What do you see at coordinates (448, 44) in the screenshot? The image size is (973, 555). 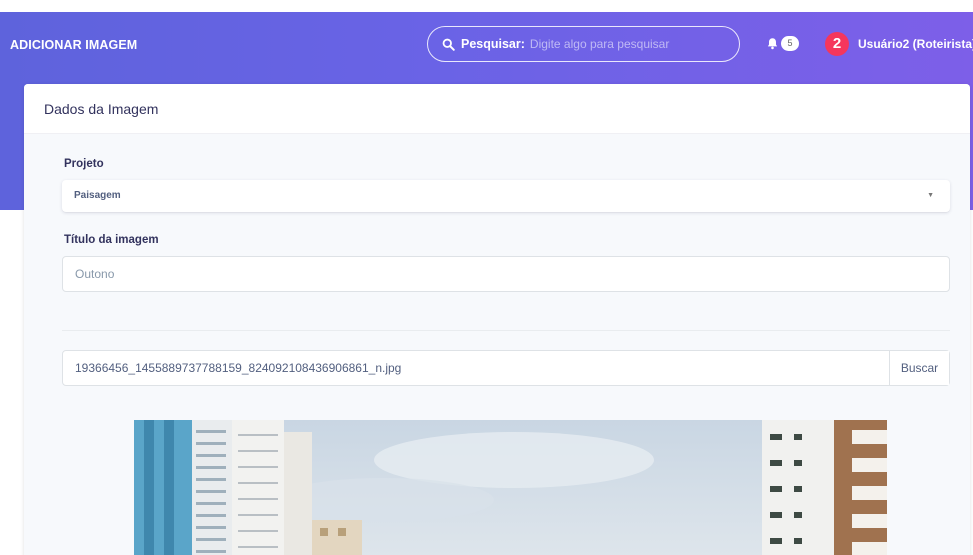 I see `search-icon` at bounding box center [448, 44].